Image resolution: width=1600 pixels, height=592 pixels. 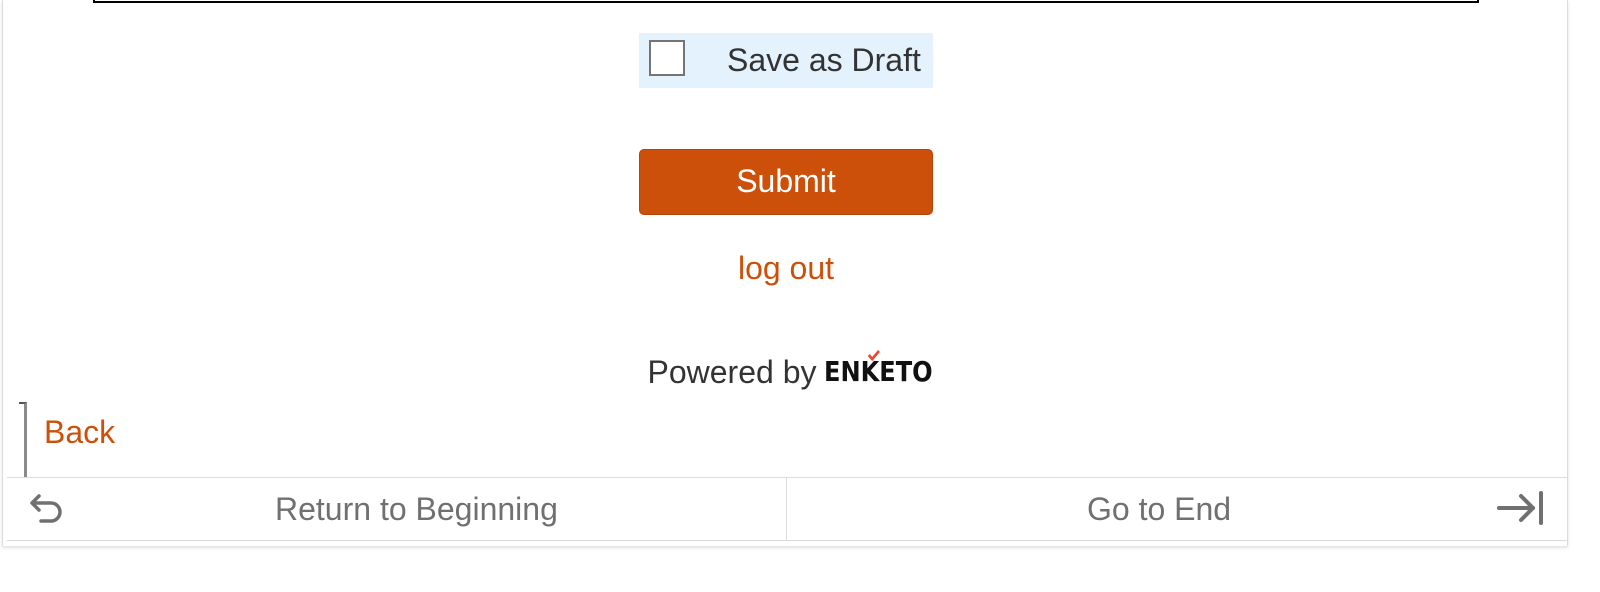 What do you see at coordinates (1520, 508) in the screenshot?
I see `arrow-to-end-icon` at bounding box center [1520, 508].